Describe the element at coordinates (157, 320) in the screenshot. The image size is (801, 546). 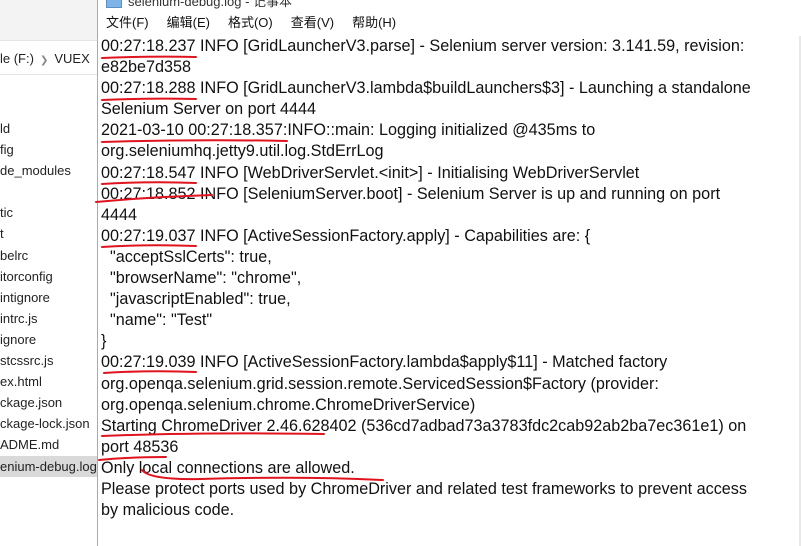
I see `text-line: "name": "Test"` at that location.